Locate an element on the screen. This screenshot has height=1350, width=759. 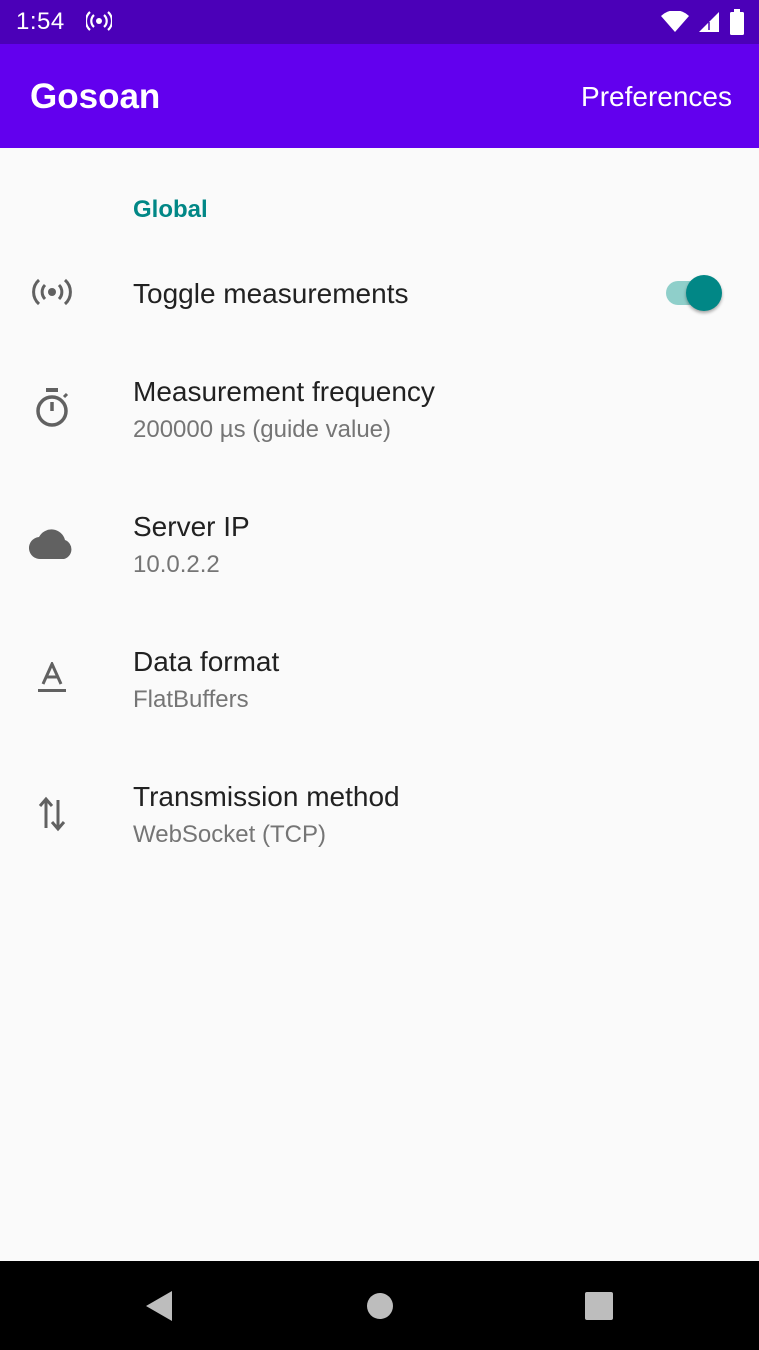
pref-title: Transmission method is located at coordinates (266, 796).